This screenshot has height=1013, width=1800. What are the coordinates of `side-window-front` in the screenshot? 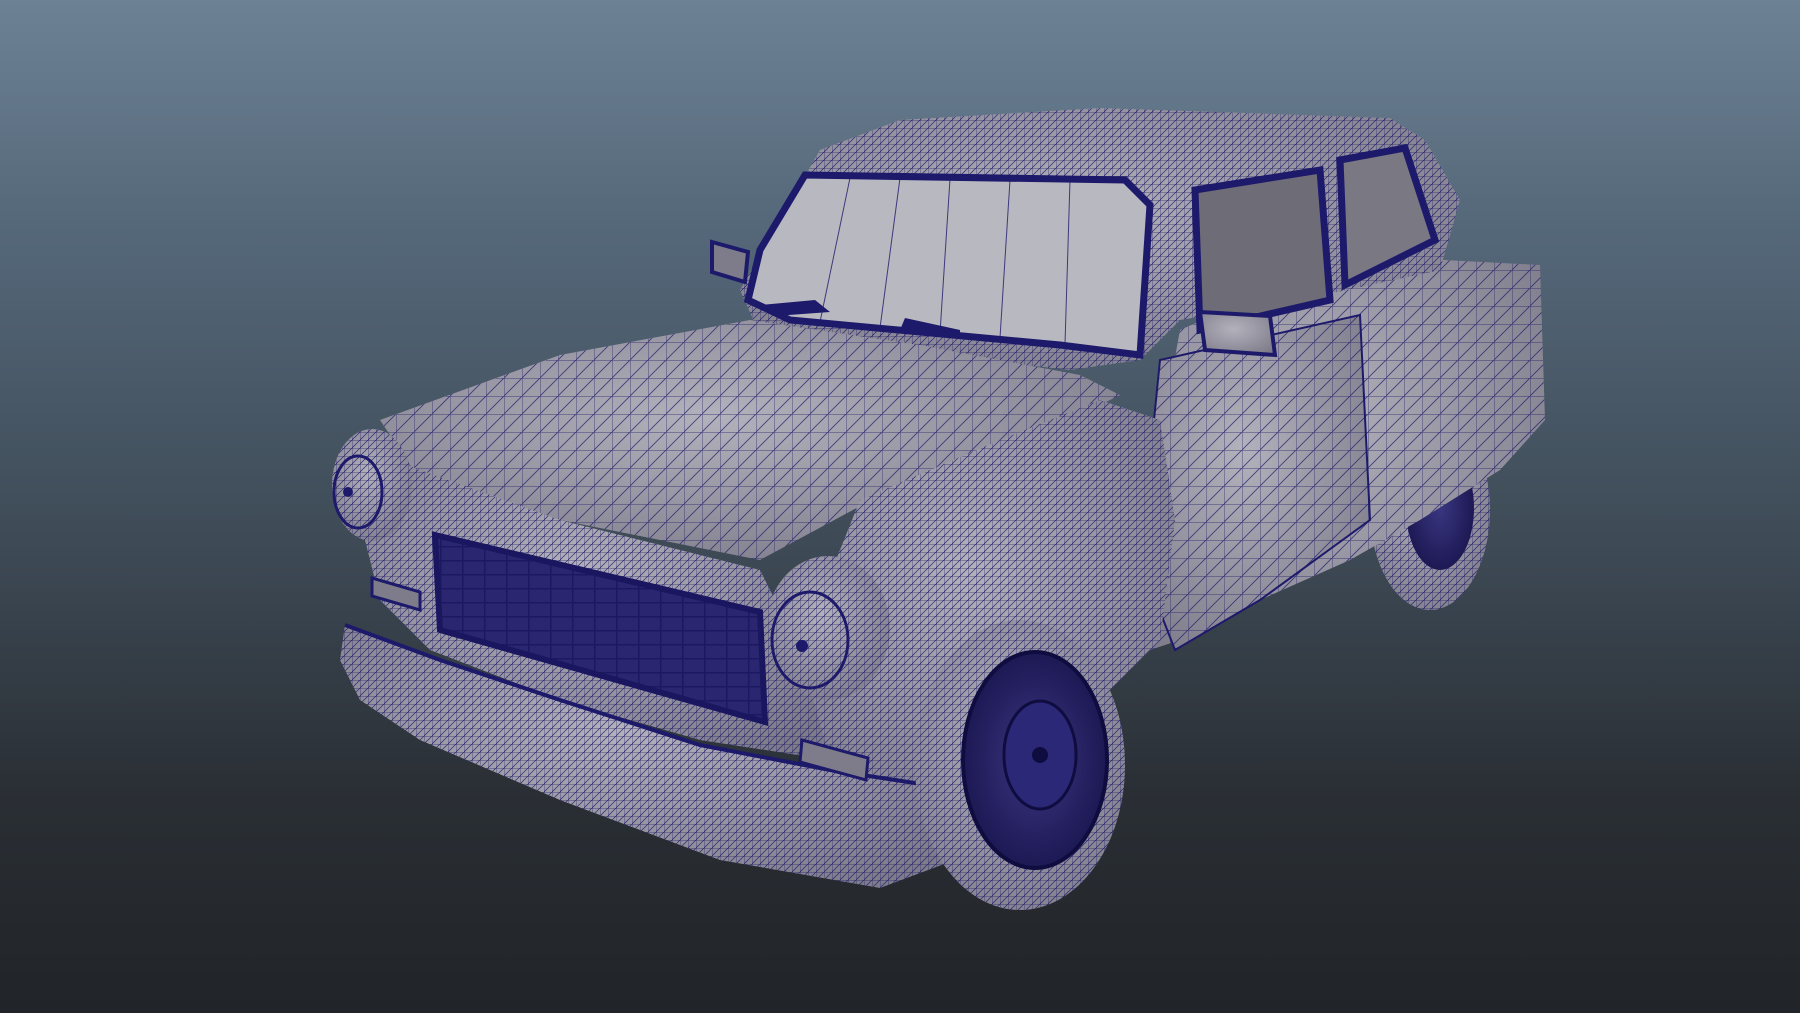 It's located at (1262, 250).